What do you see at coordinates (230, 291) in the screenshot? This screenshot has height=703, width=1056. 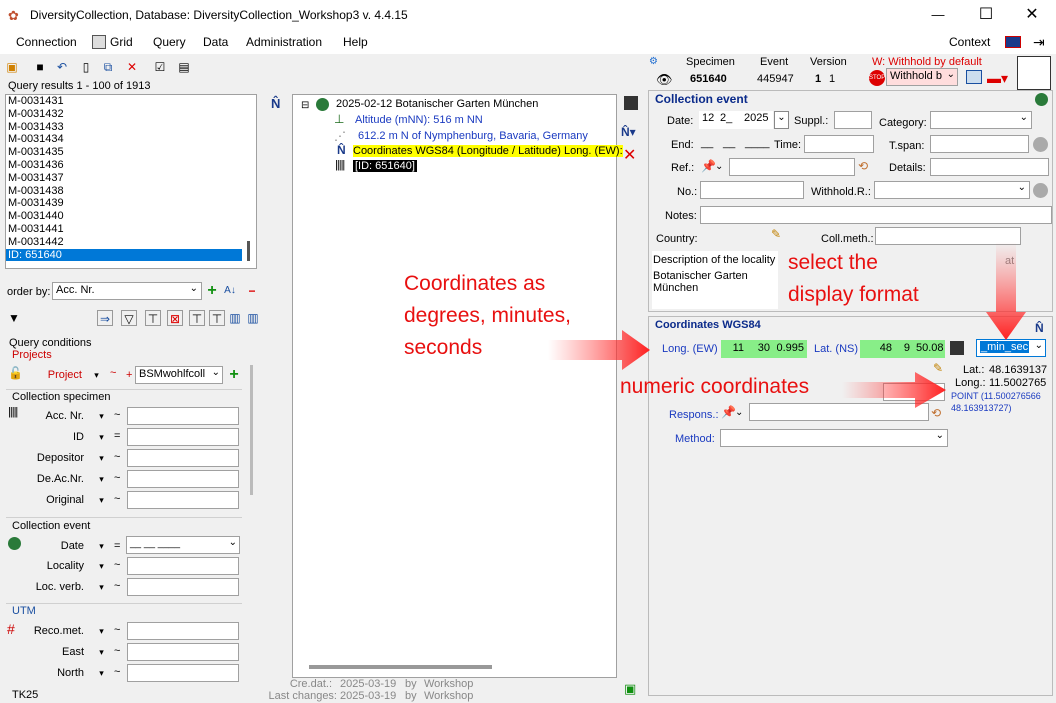 I see `sort-icon: A↓` at bounding box center [230, 291].